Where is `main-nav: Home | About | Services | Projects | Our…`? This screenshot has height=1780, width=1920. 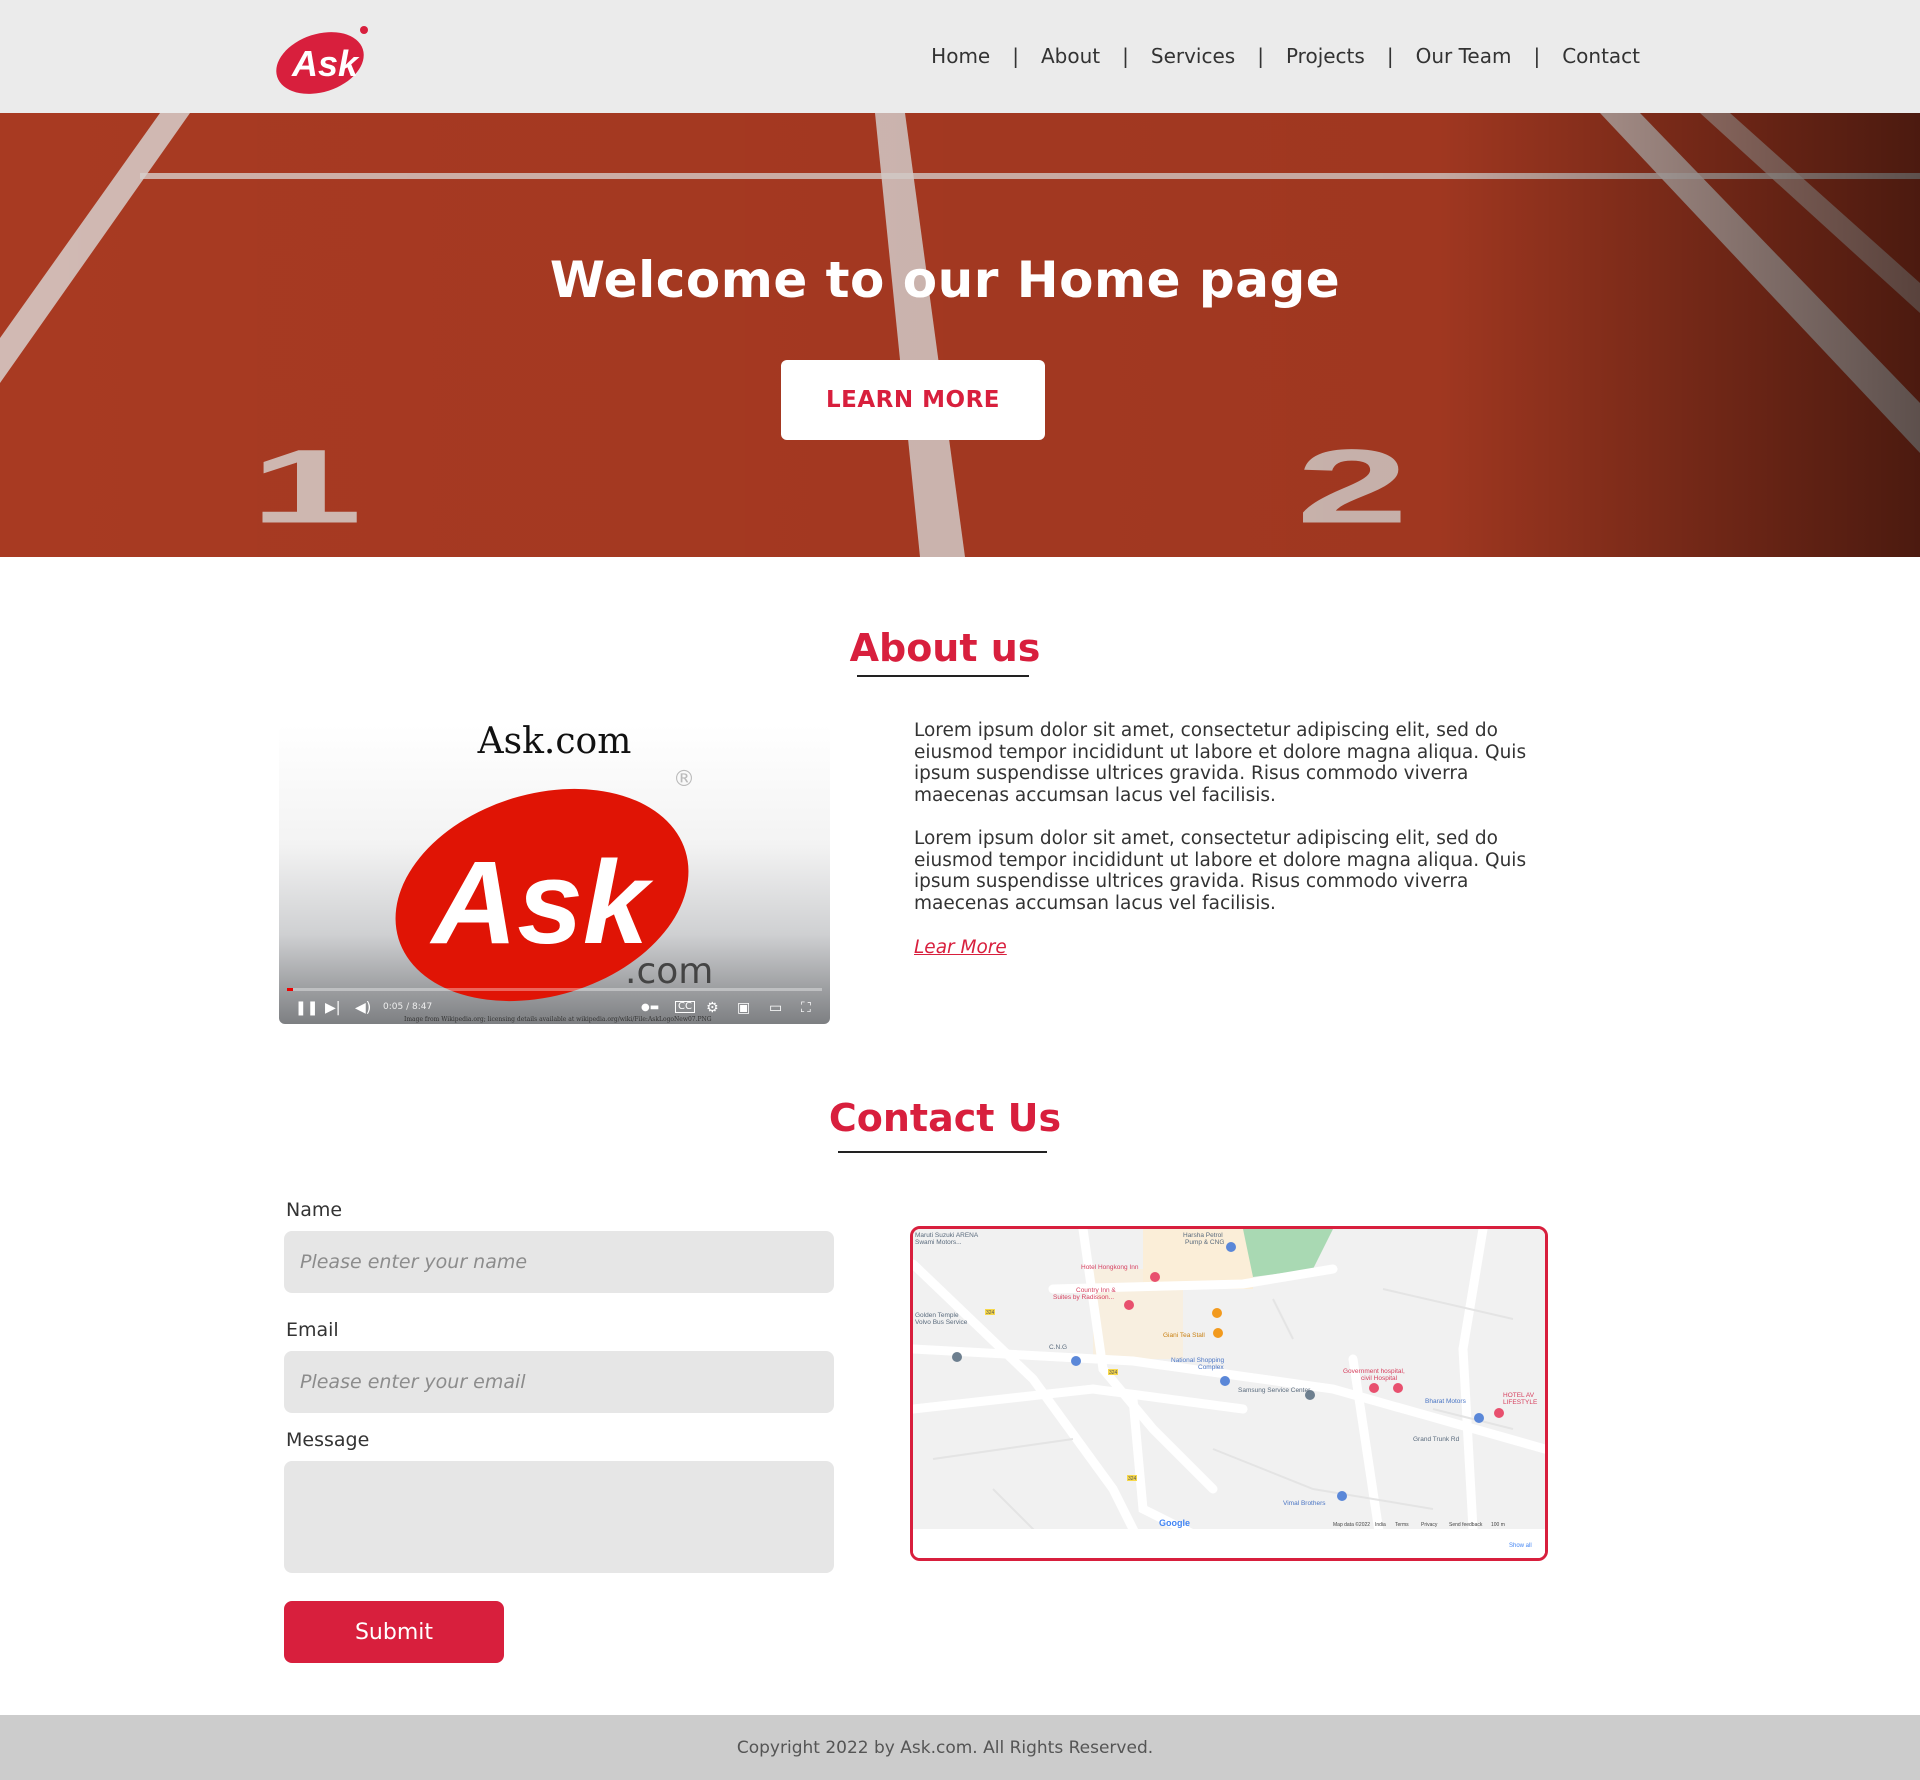
main-nav: Home | About | Services | Projects | Our… is located at coordinates (1285, 56).